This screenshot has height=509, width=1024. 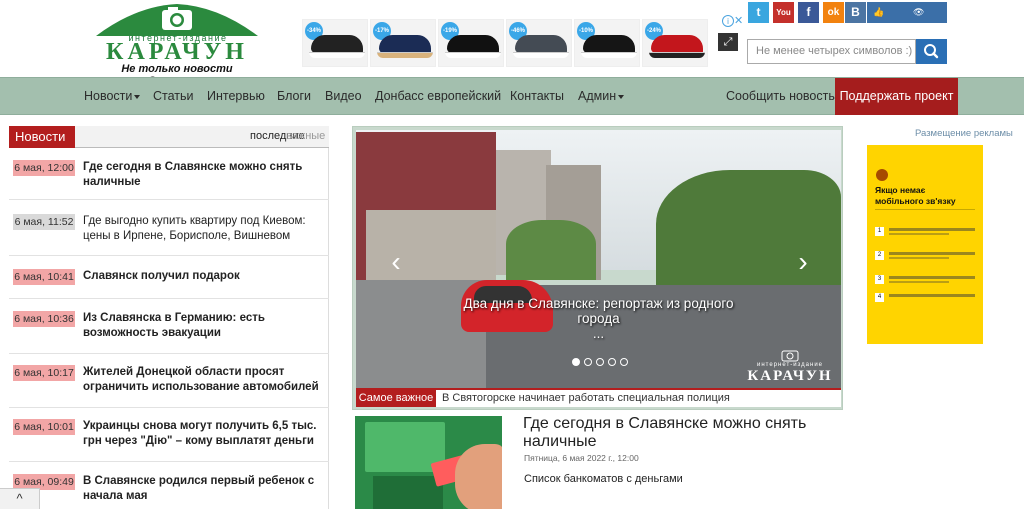 What do you see at coordinates (44, 222) in the screenshot?
I see `news-date: 6 мая, 11:52` at bounding box center [44, 222].